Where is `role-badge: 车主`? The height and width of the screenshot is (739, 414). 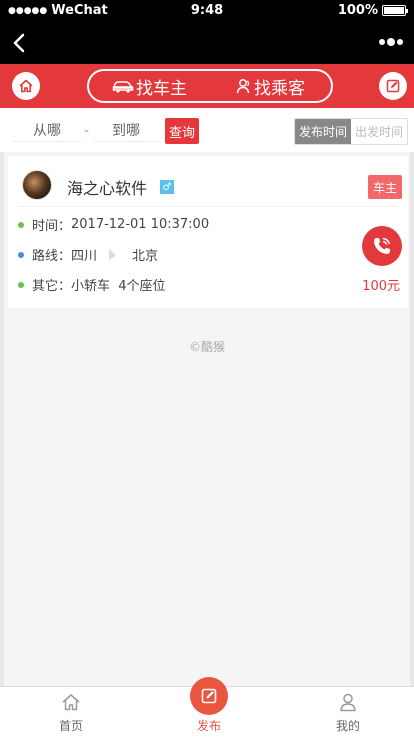
role-badge: 车主 is located at coordinates (385, 187).